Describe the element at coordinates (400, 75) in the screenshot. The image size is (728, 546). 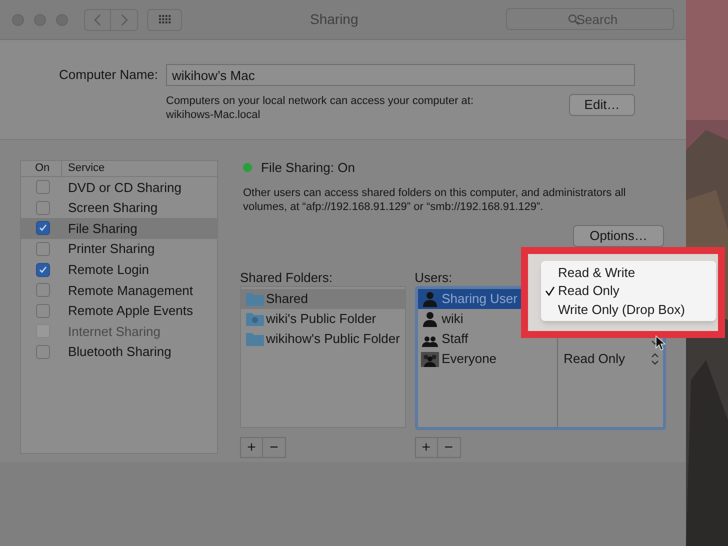
I see `computer-name-field: wikihow’s Mac` at that location.